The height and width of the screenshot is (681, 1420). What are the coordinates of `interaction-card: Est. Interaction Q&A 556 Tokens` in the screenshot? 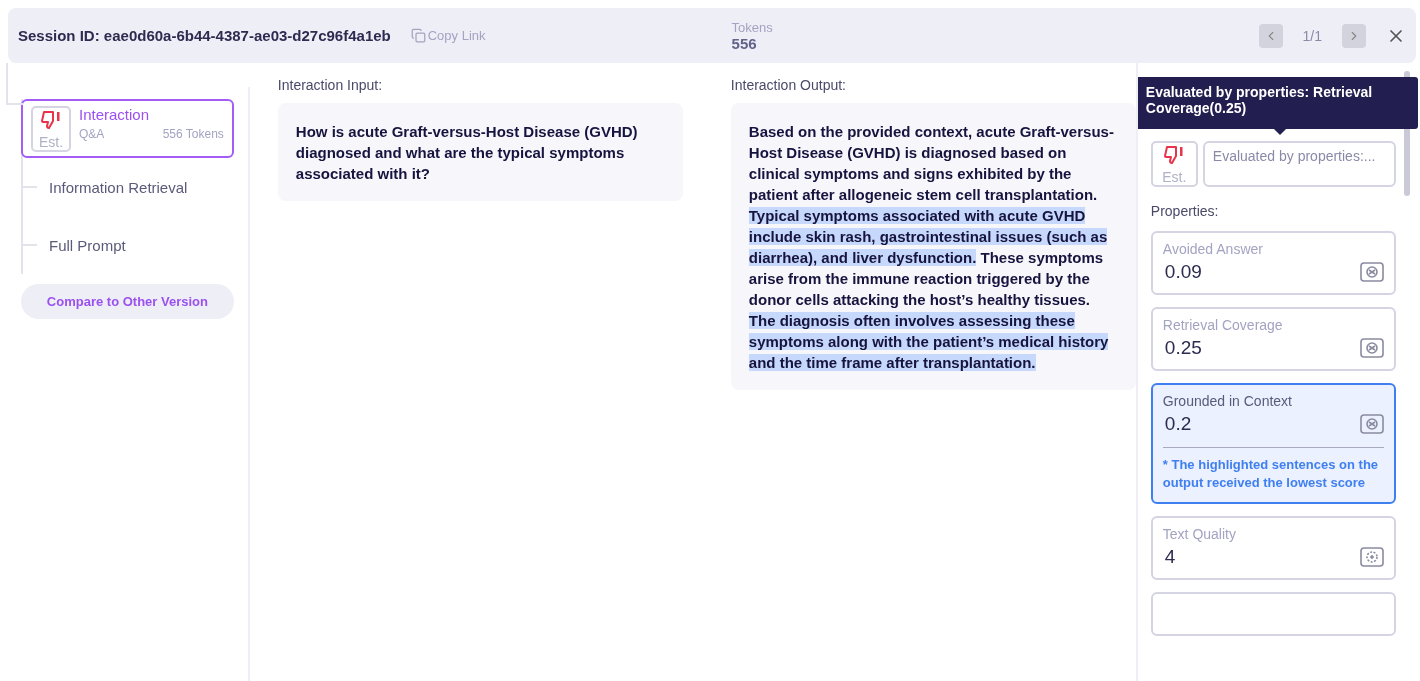 It's located at (127, 128).